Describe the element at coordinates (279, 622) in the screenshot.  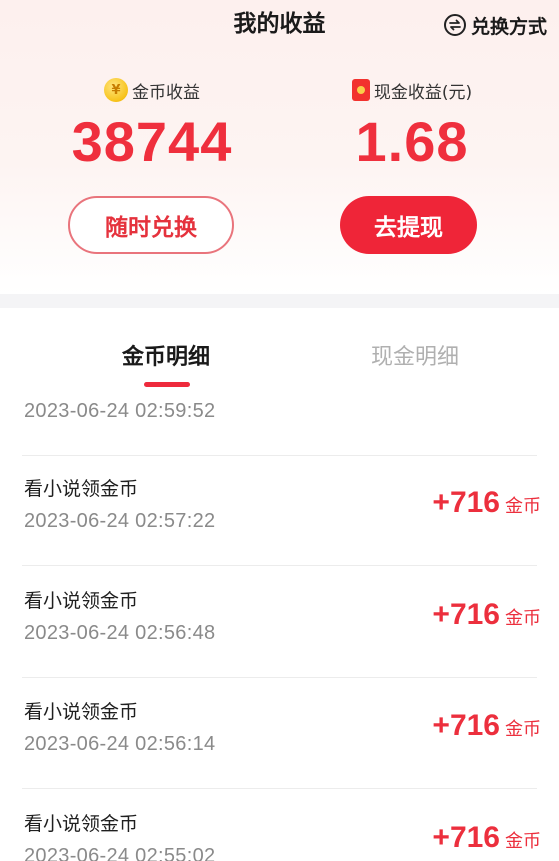
I see `list-item: 看小说领金币 2023-06-24 02:56:48 +716 金币` at that location.